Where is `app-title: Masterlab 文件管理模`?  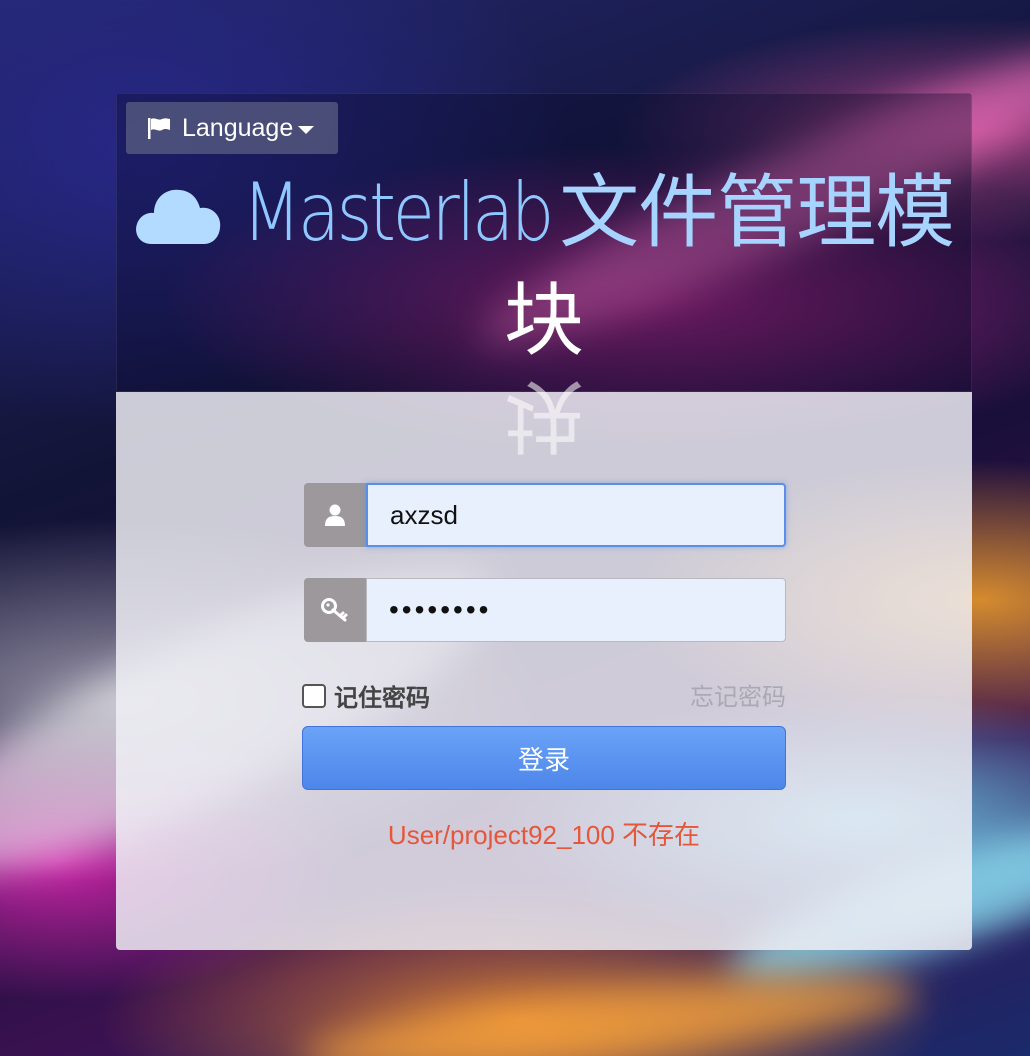 app-title: Masterlab 文件管理模 is located at coordinates (549, 213).